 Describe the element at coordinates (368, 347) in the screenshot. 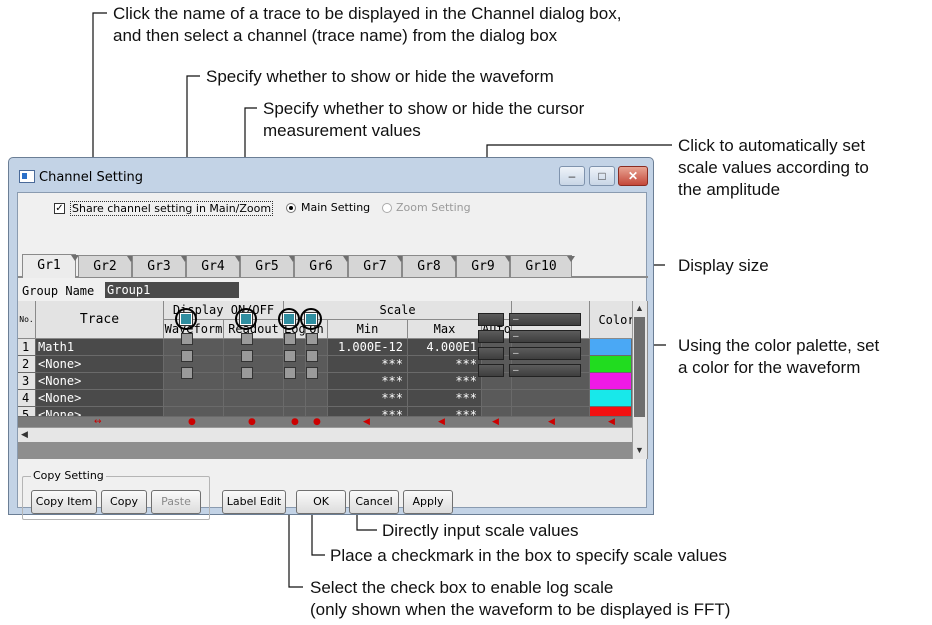

I see `min-cell: 1.000E-12` at that location.